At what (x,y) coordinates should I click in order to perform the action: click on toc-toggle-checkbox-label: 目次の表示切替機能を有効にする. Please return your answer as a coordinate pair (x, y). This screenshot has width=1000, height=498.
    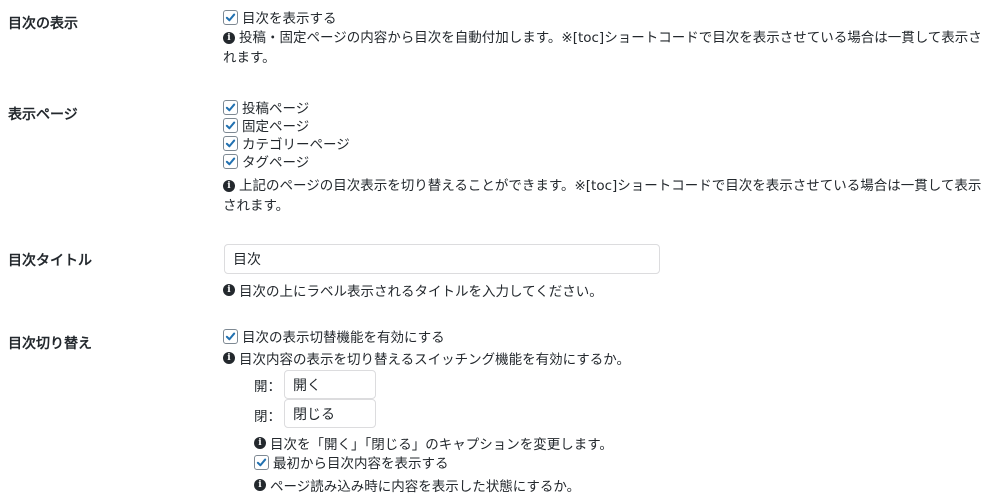
    Looking at the image, I should click on (343, 338).